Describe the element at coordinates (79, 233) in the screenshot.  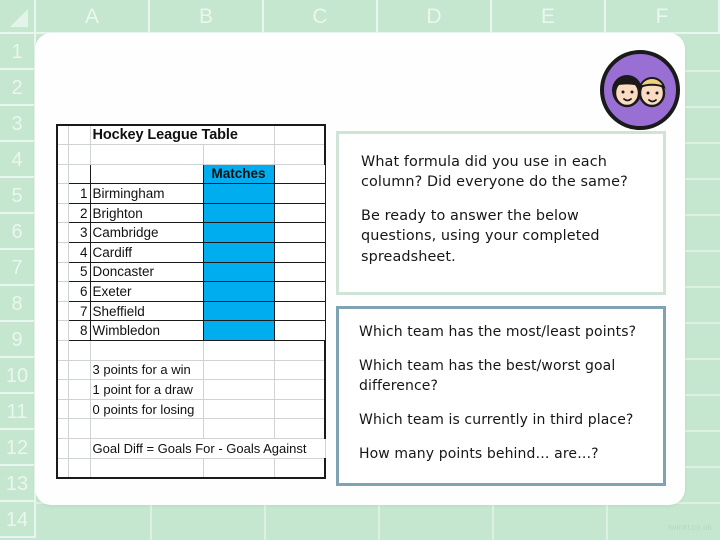
I see `cell-rank: 3` at that location.